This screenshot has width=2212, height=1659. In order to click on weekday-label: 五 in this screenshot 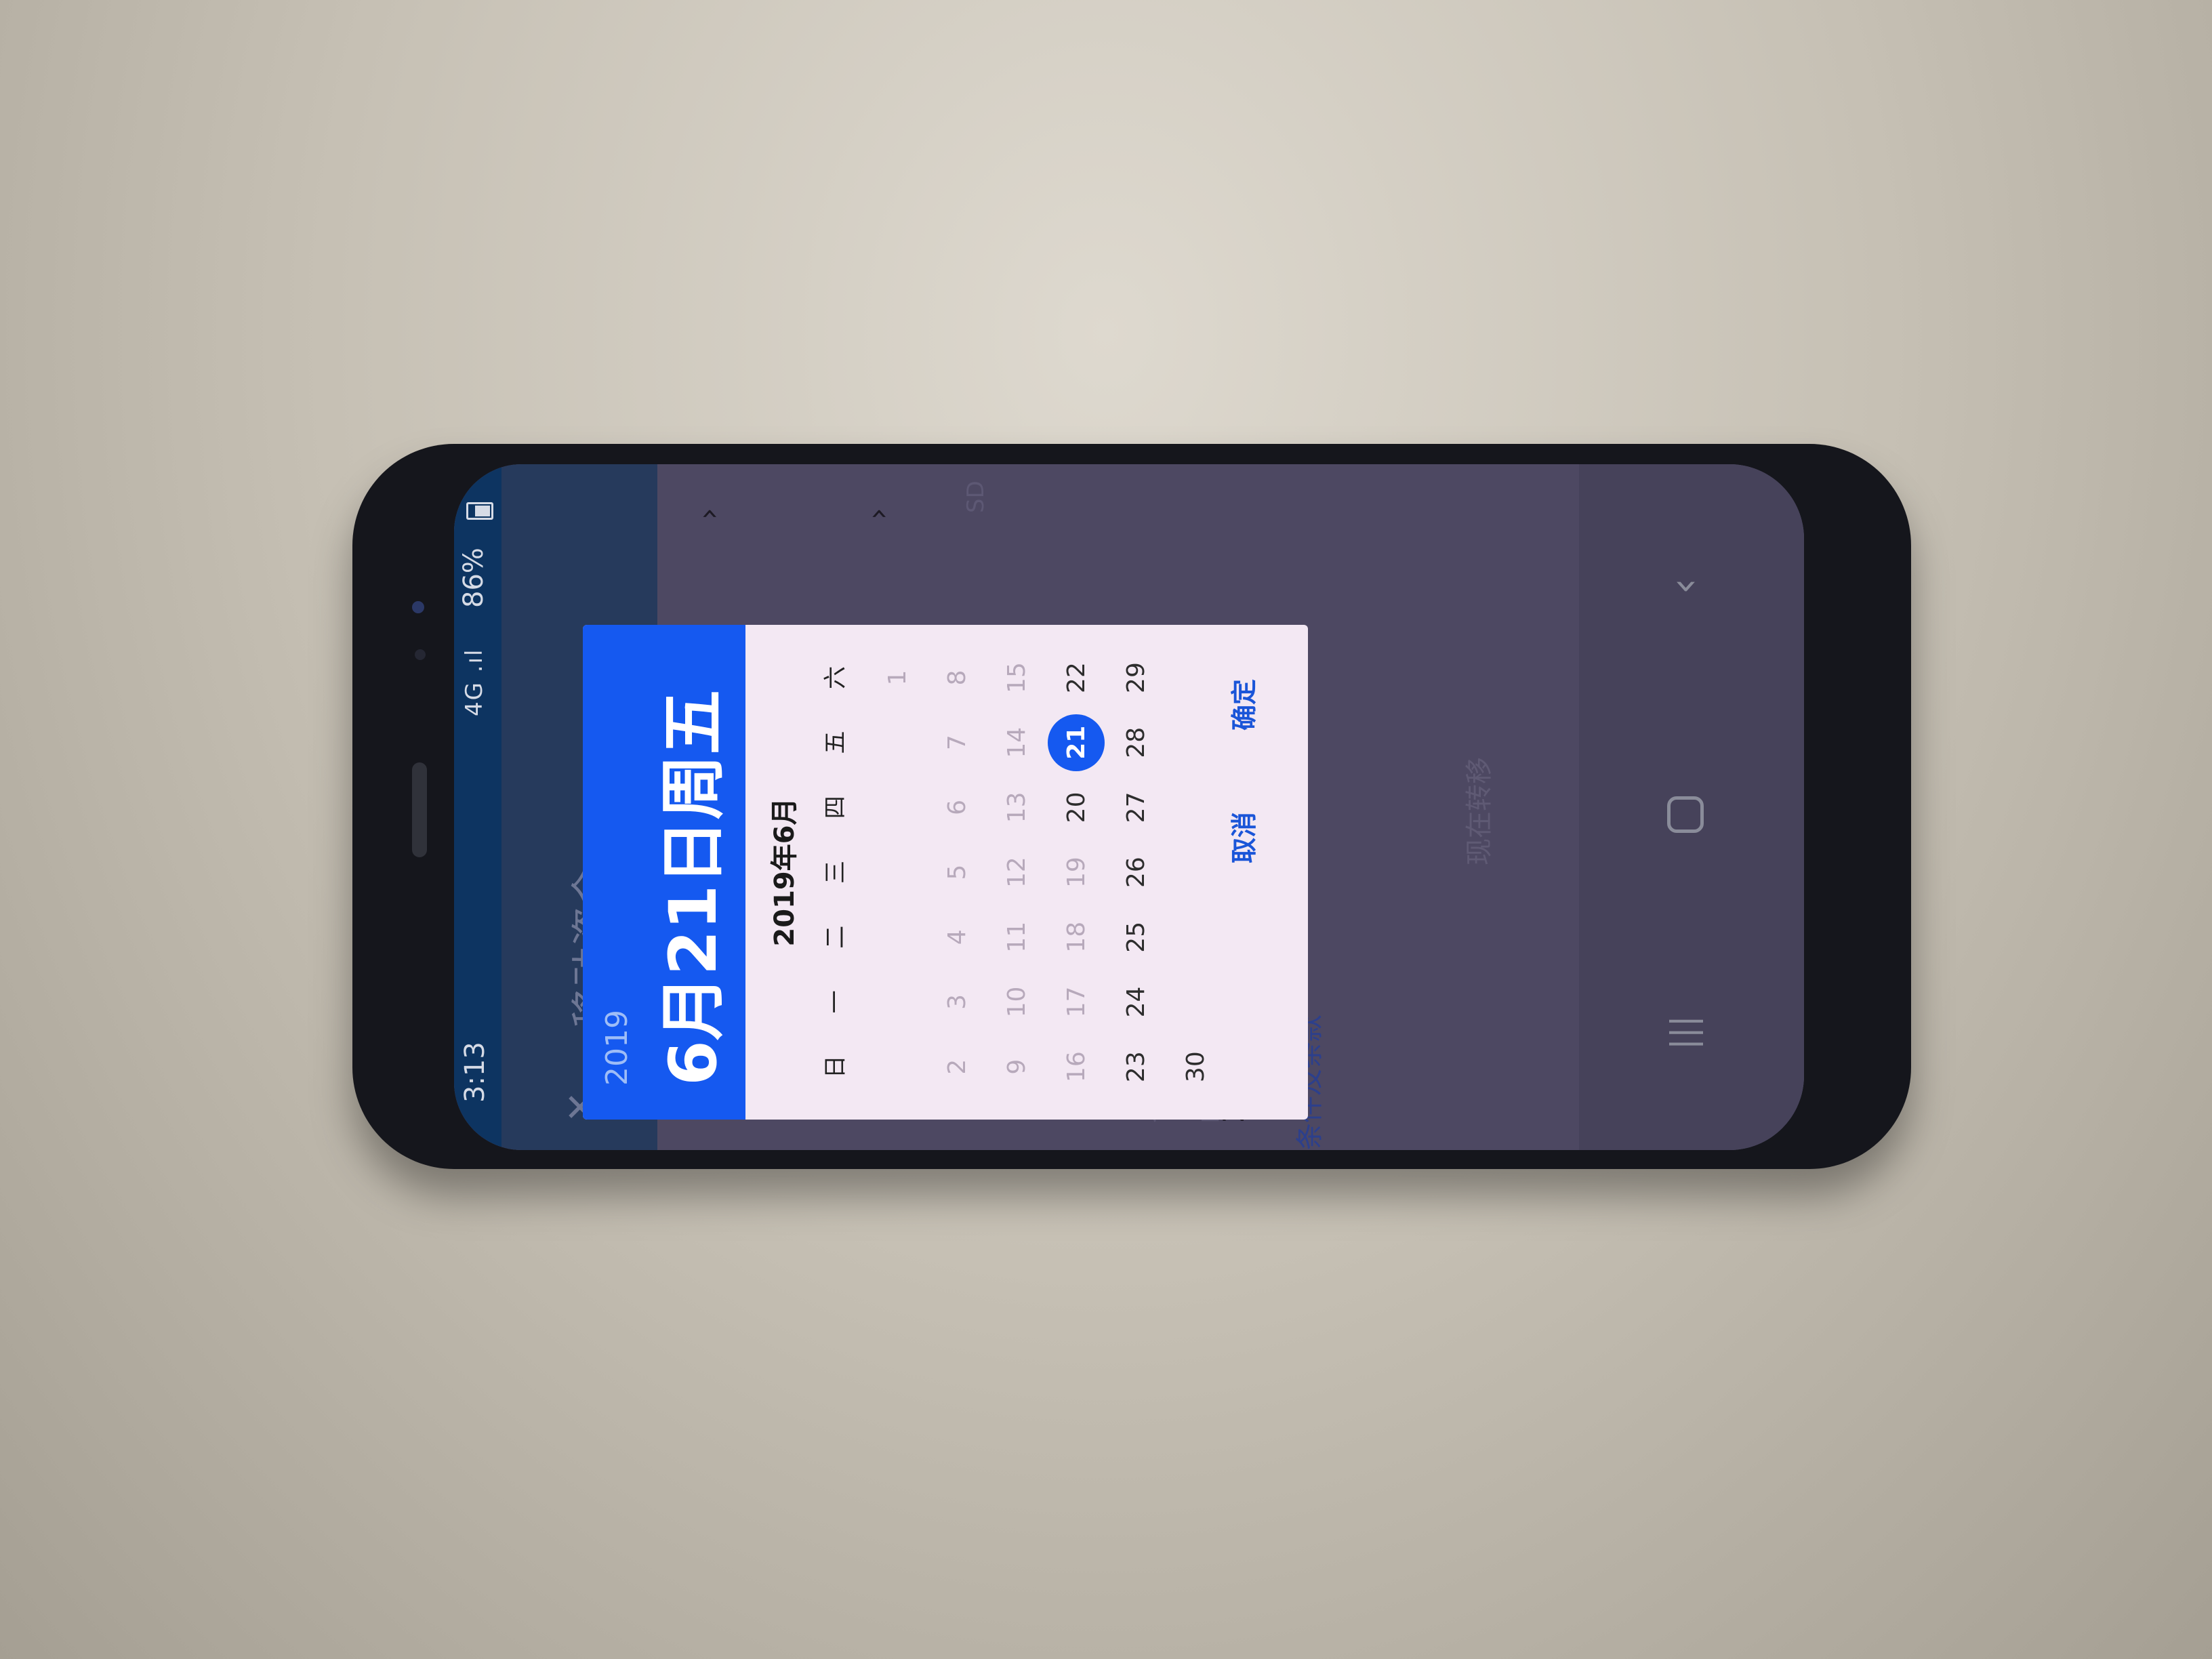, I will do `click(836, 742)`.